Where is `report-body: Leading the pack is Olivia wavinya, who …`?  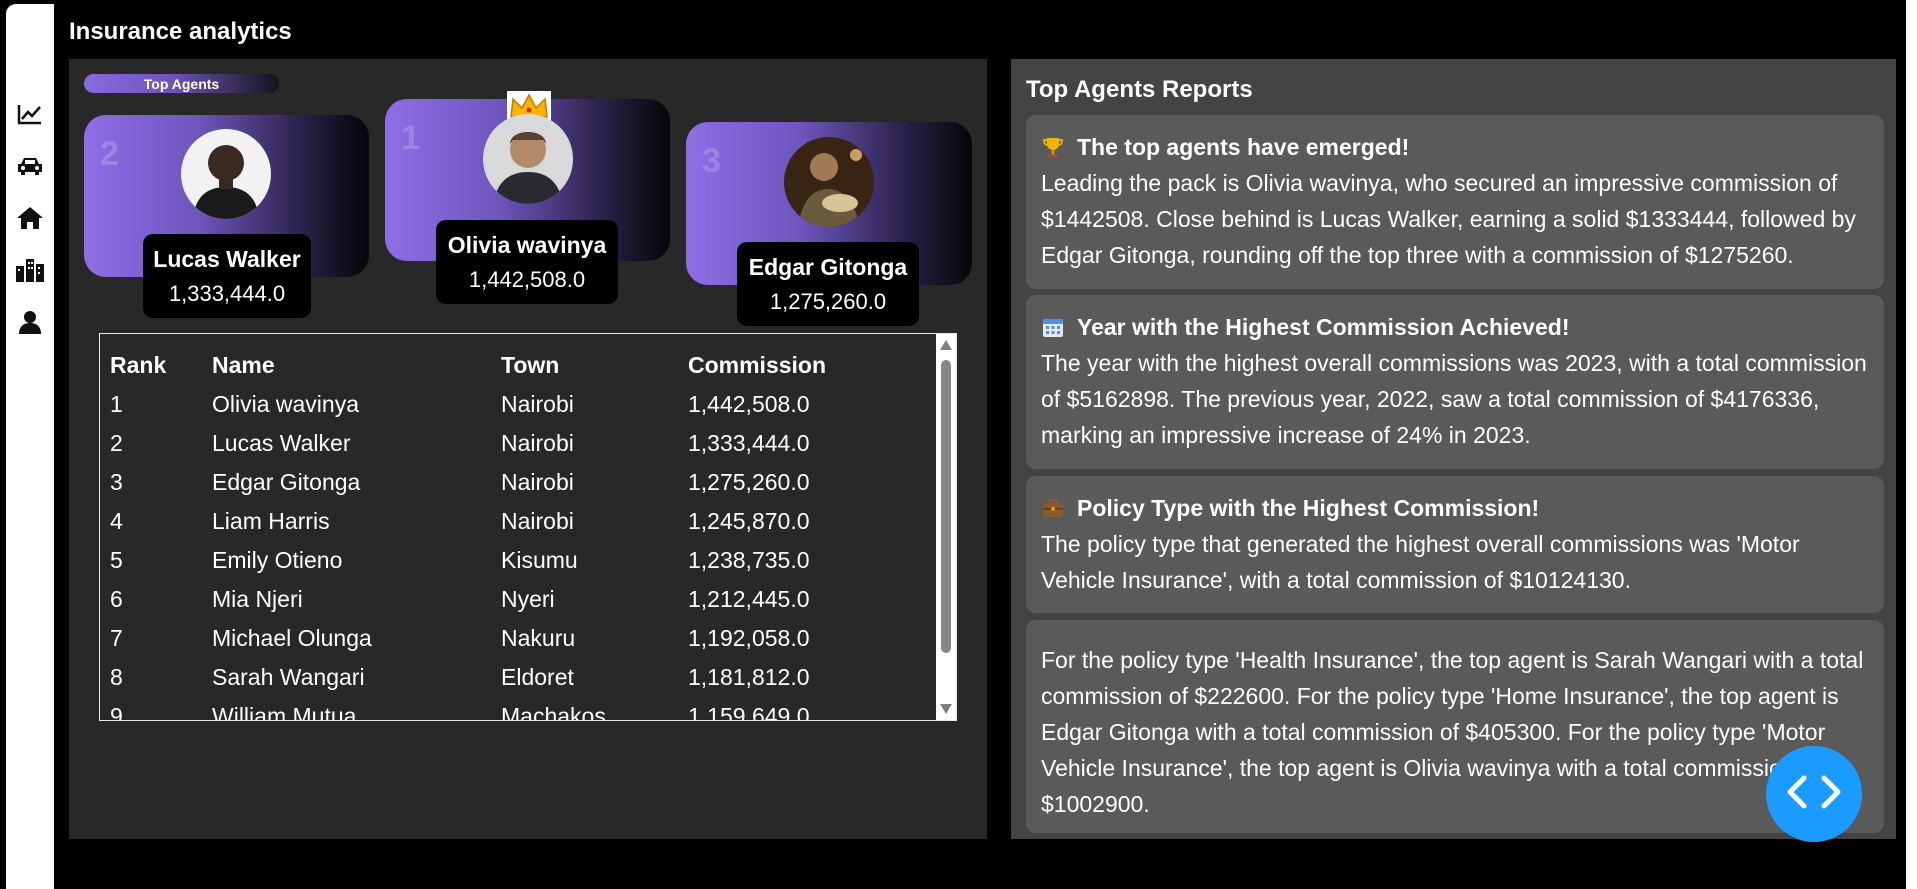 report-body: Leading the pack is Olivia wavinya, who … is located at coordinates (1448, 219).